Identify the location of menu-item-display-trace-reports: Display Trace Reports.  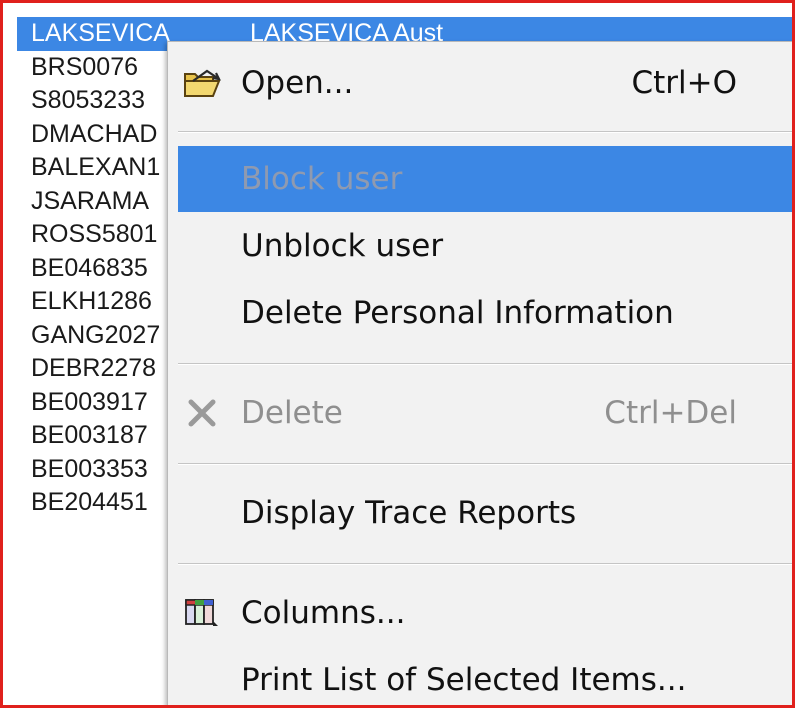
(485, 513).